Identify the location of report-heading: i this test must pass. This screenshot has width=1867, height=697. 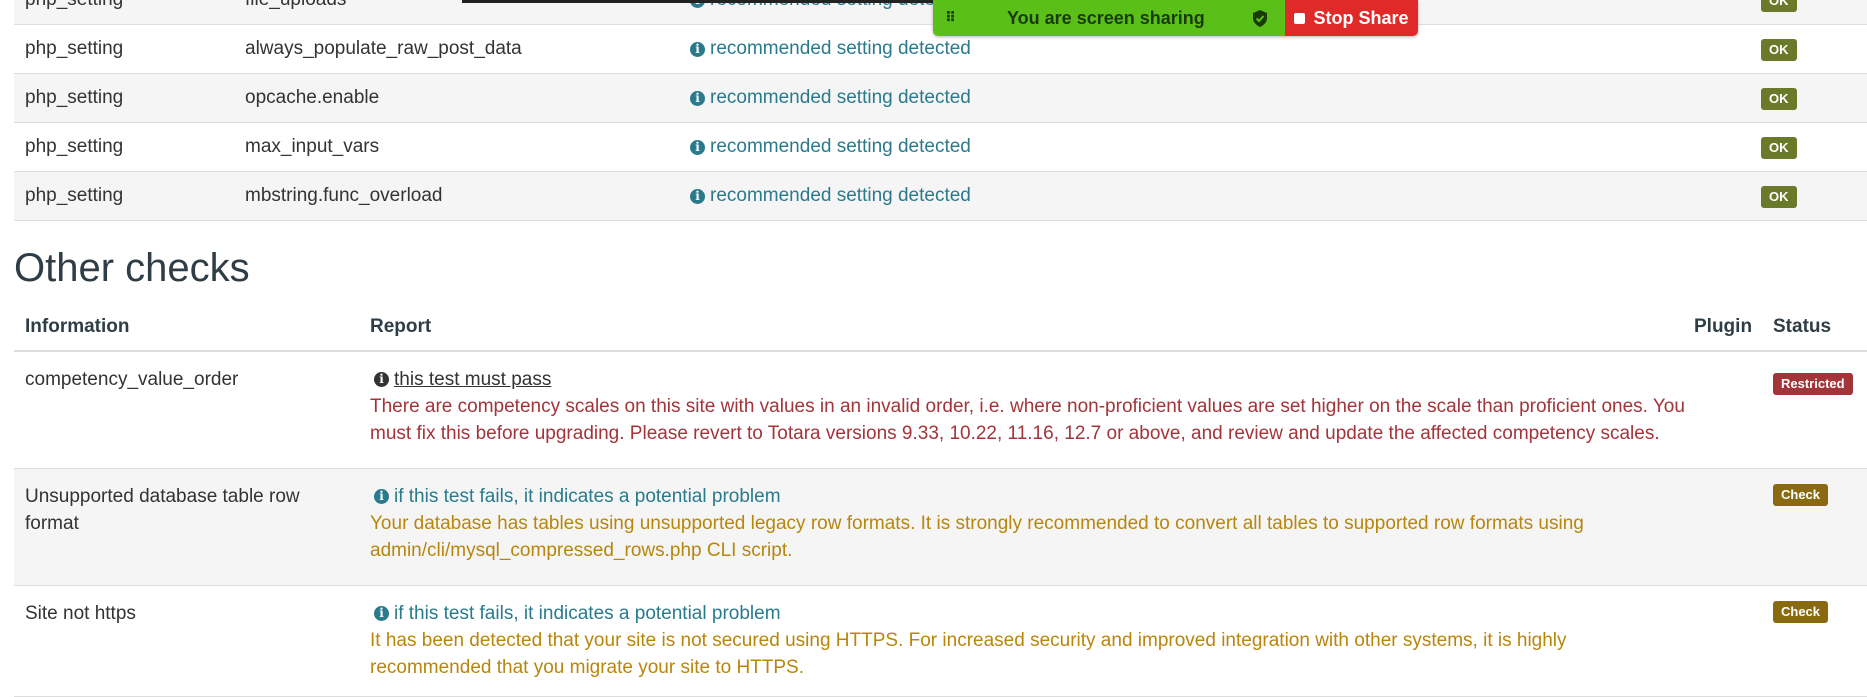
(1030, 379).